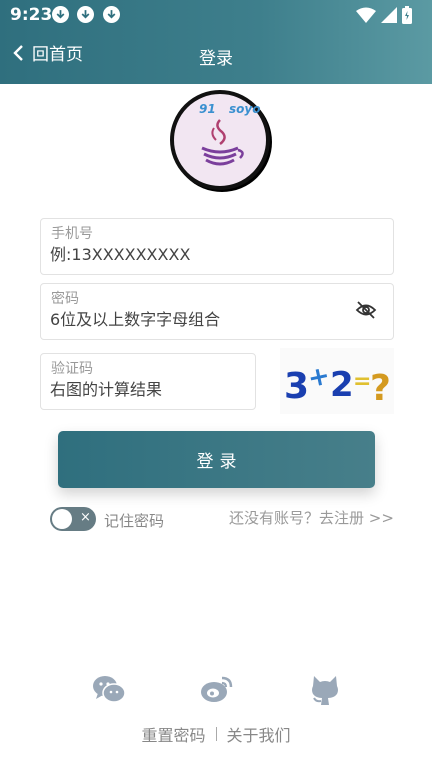 Image resolution: width=432 pixels, height=768 pixels. I want to click on app-header: 9:23 登录 回首页, so click(216, 42).